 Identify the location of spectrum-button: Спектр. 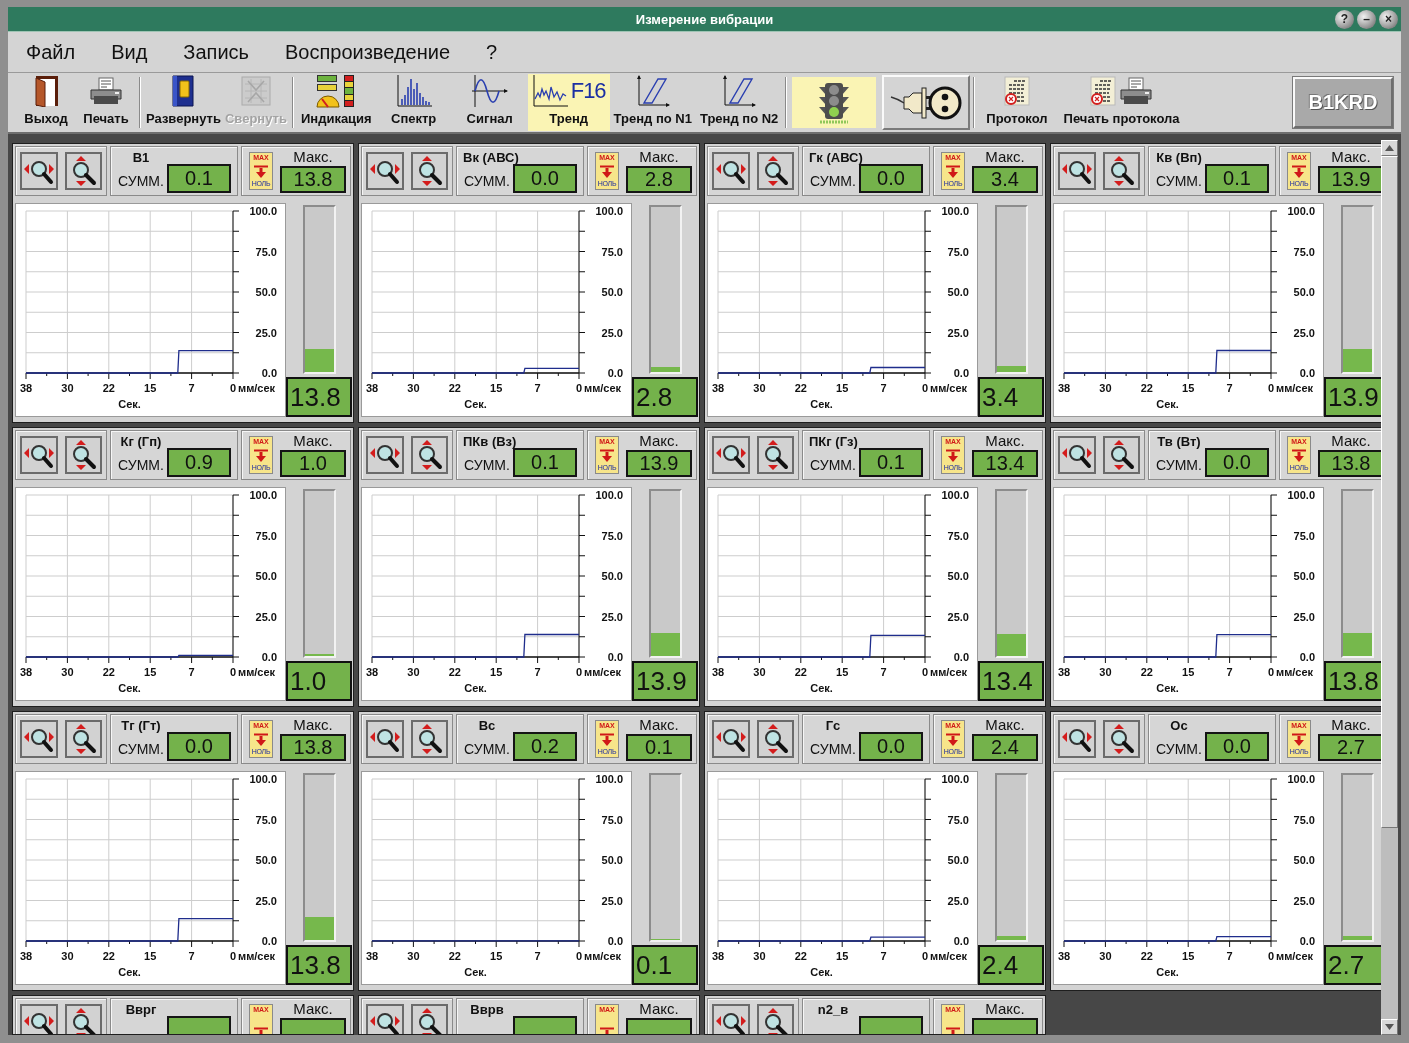
(413, 102).